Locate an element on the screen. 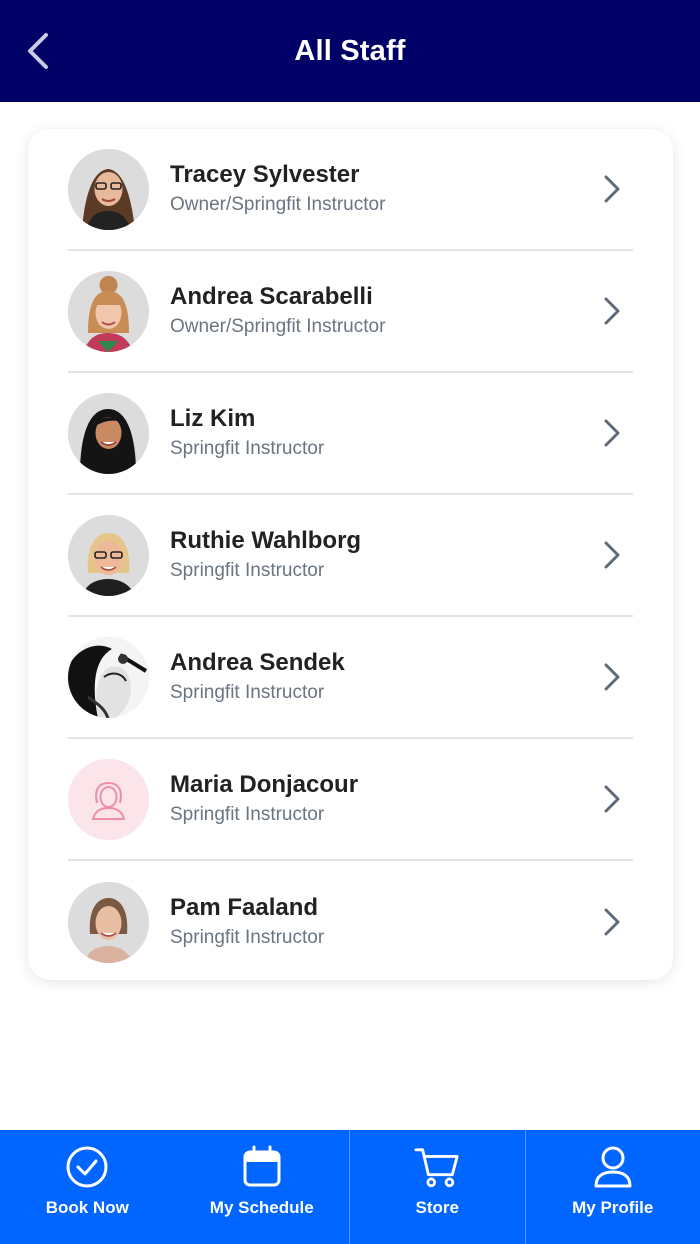  nav-label: My Schedule is located at coordinates (261, 1207).